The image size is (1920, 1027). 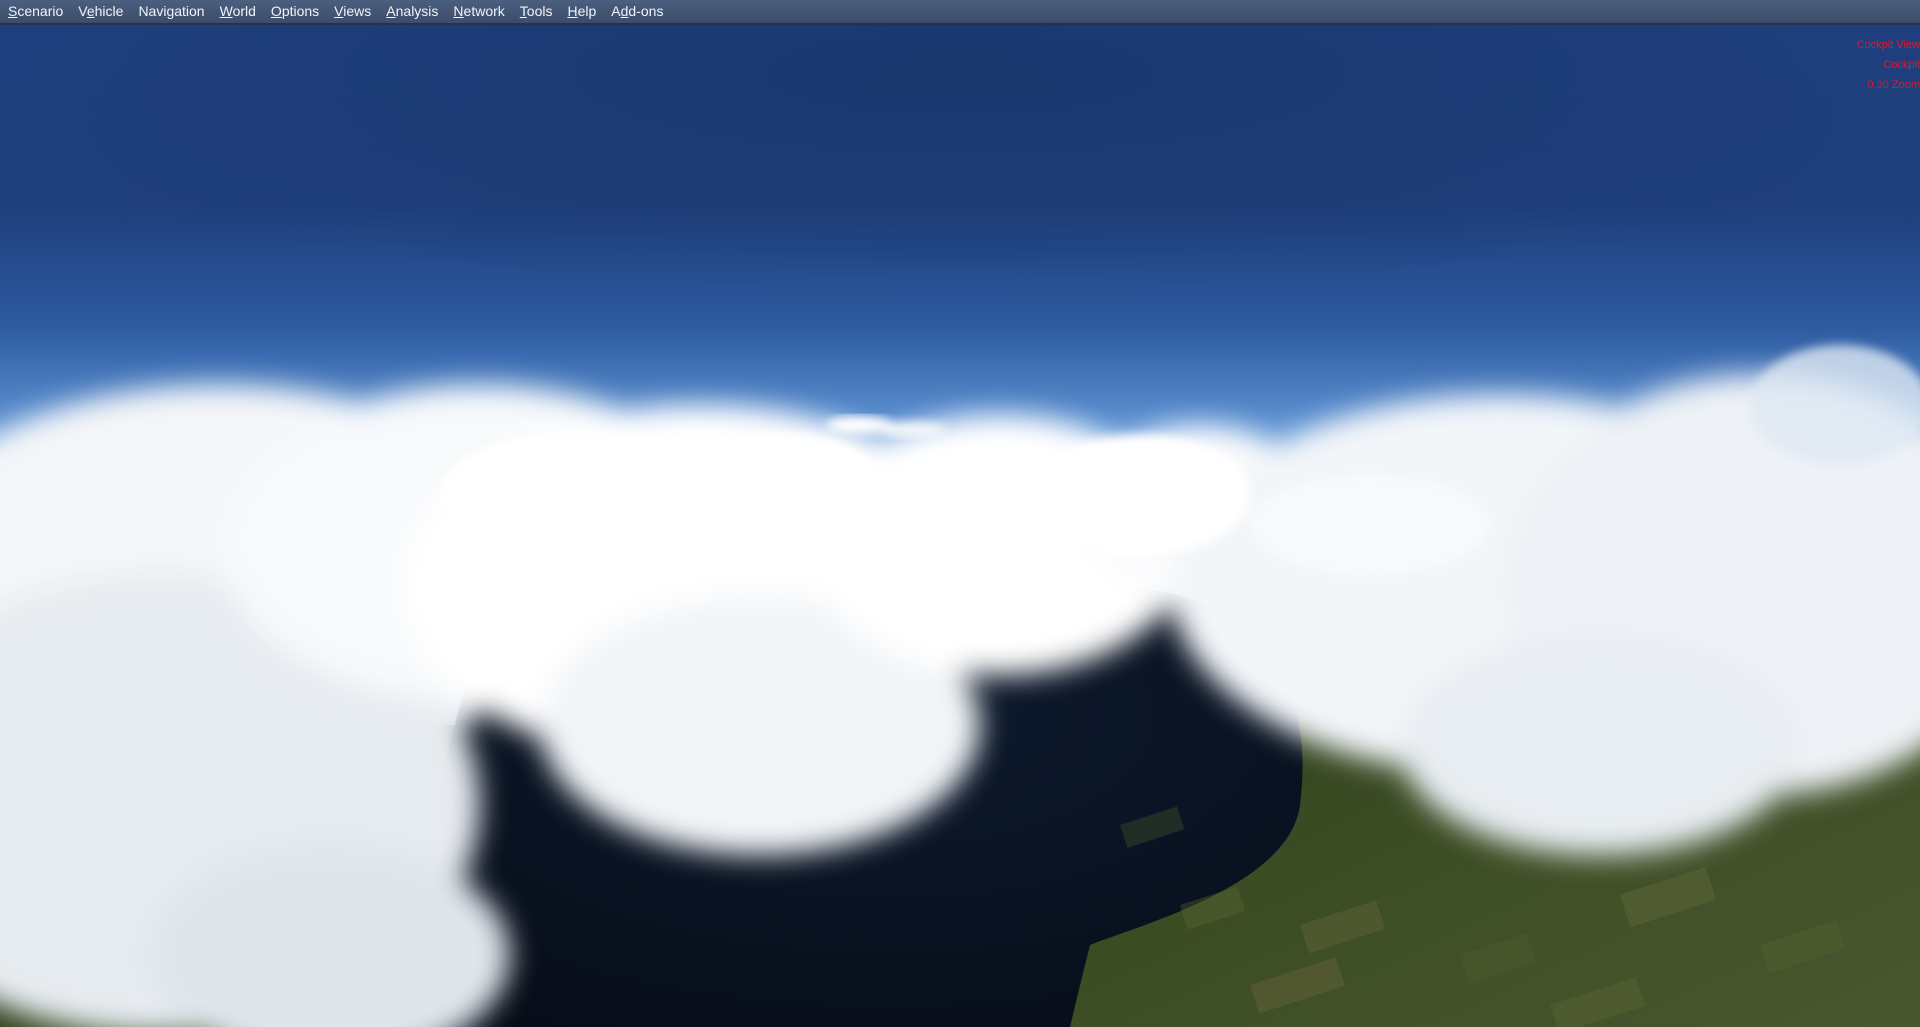 What do you see at coordinates (356, 11) in the screenshot?
I see `menu-views: Views` at bounding box center [356, 11].